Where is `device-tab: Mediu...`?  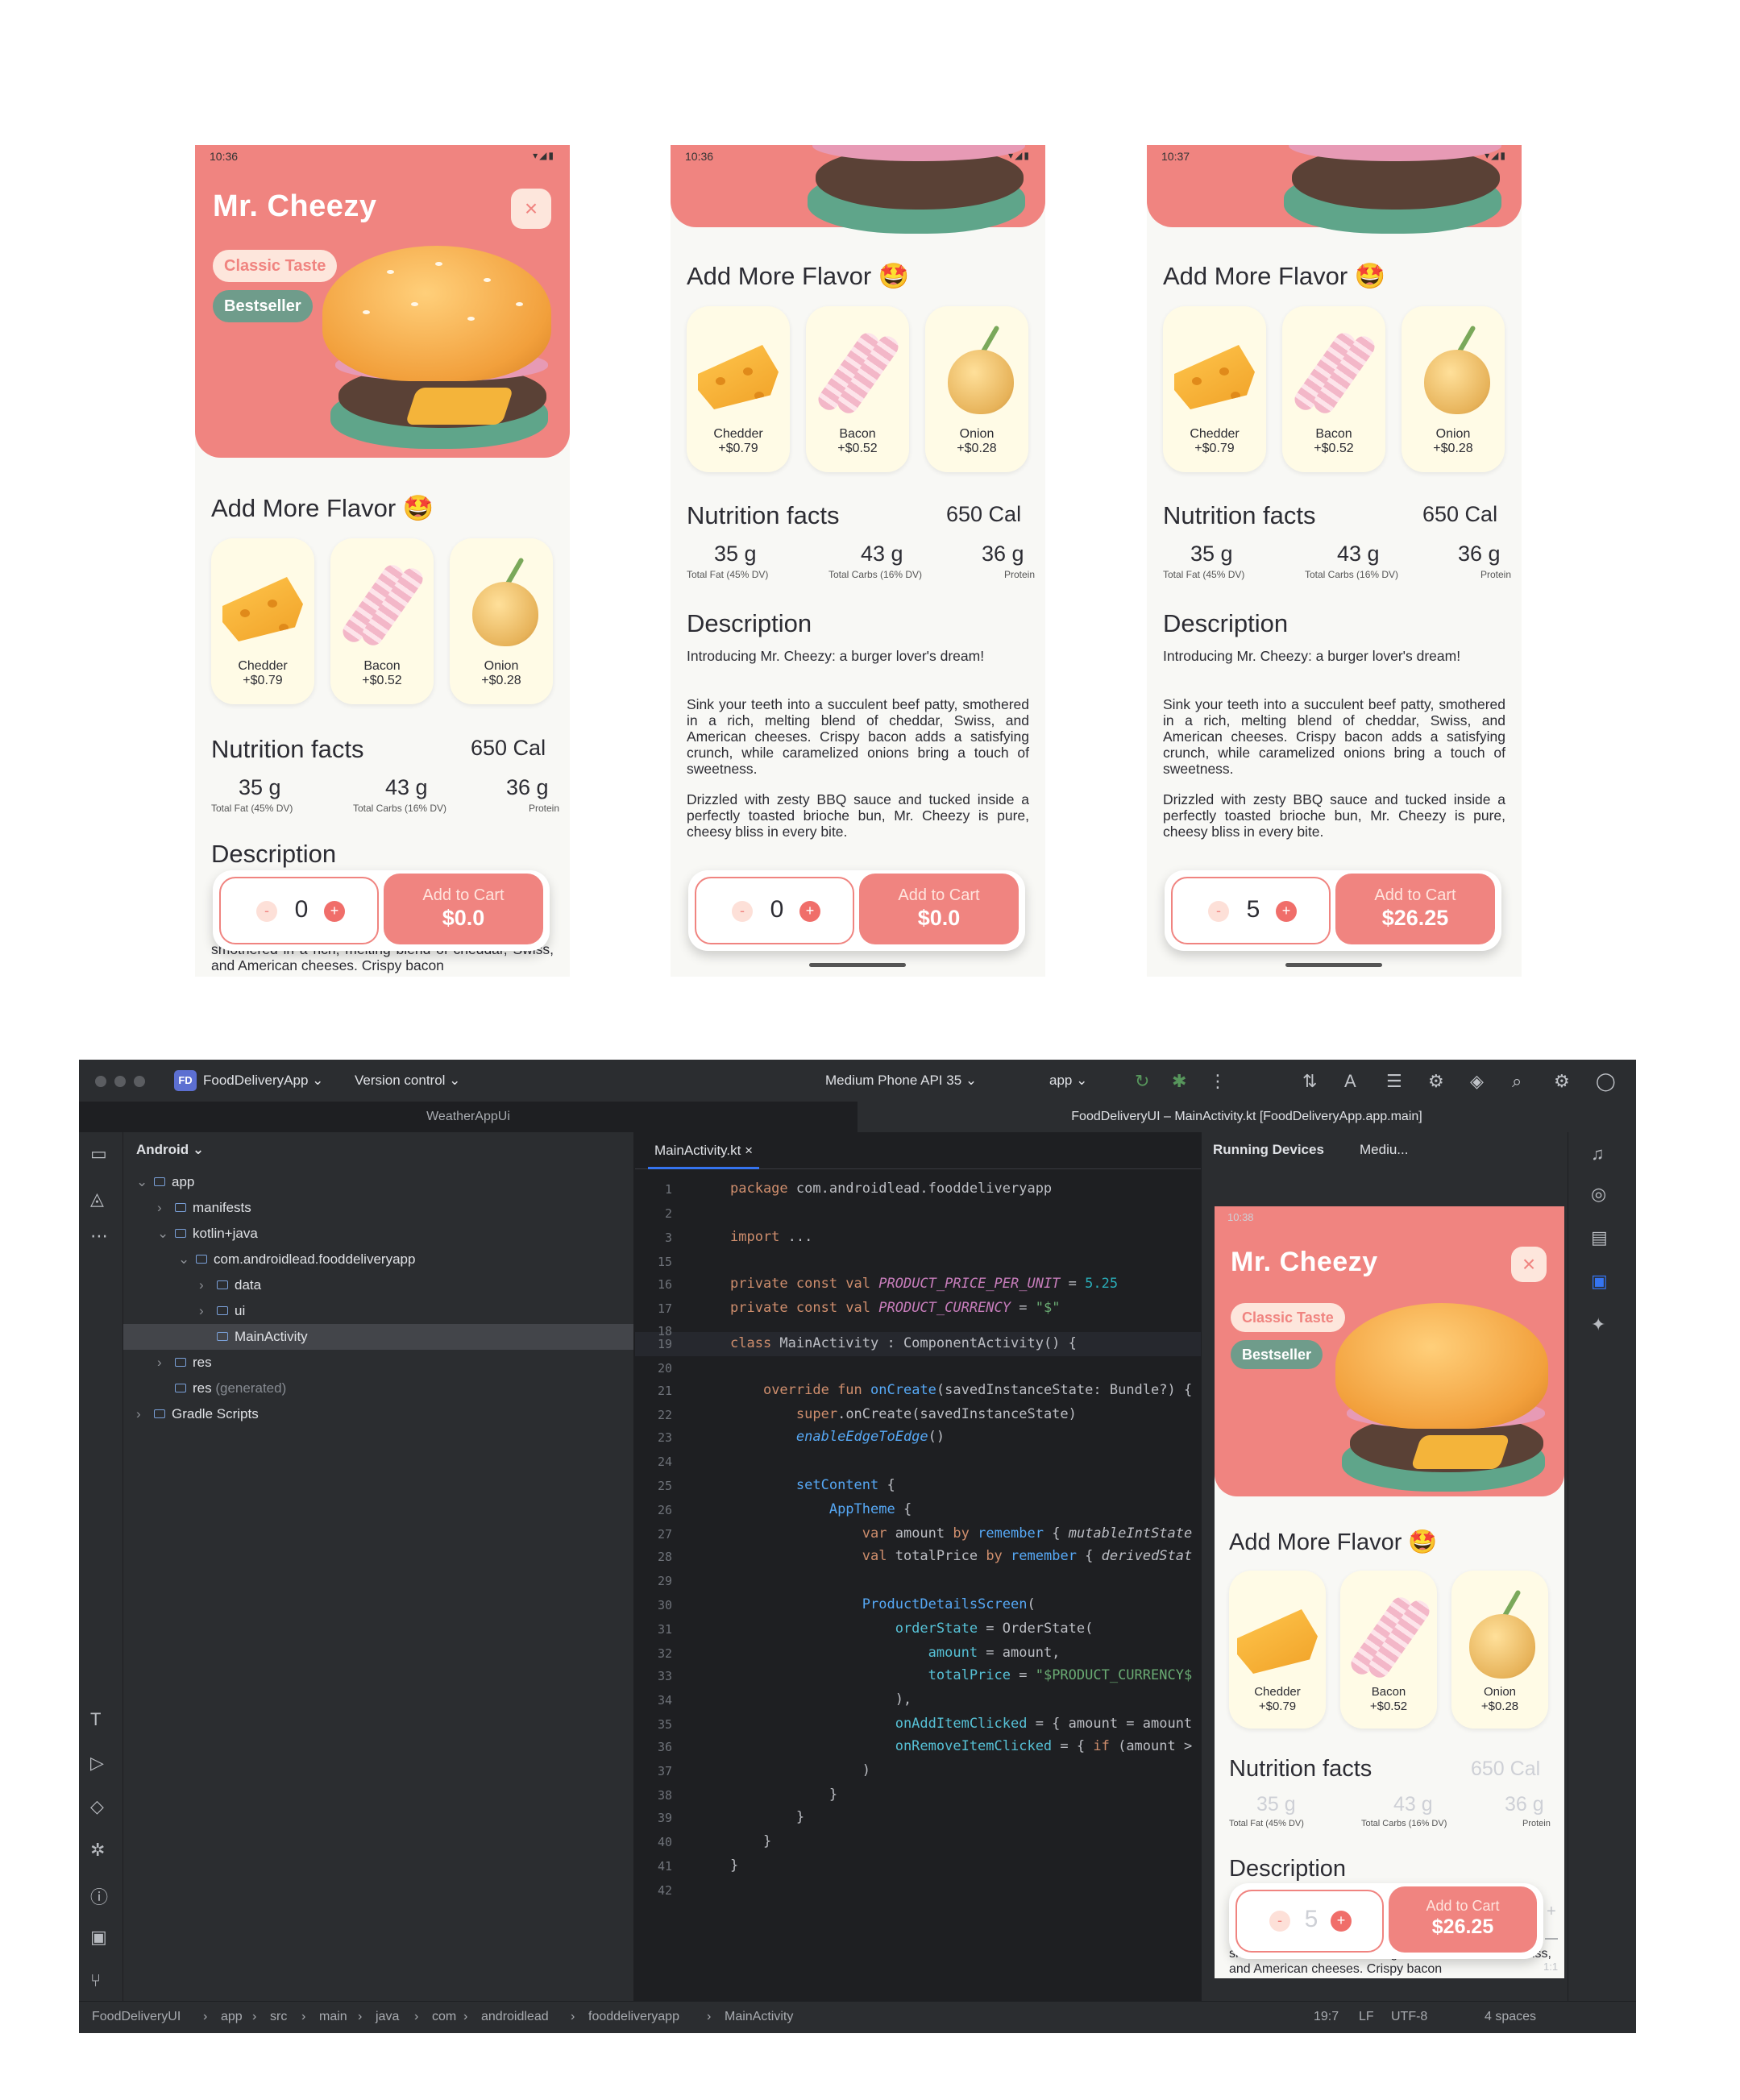 device-tab: Mediu... is located at coordinates (1384, 1150).